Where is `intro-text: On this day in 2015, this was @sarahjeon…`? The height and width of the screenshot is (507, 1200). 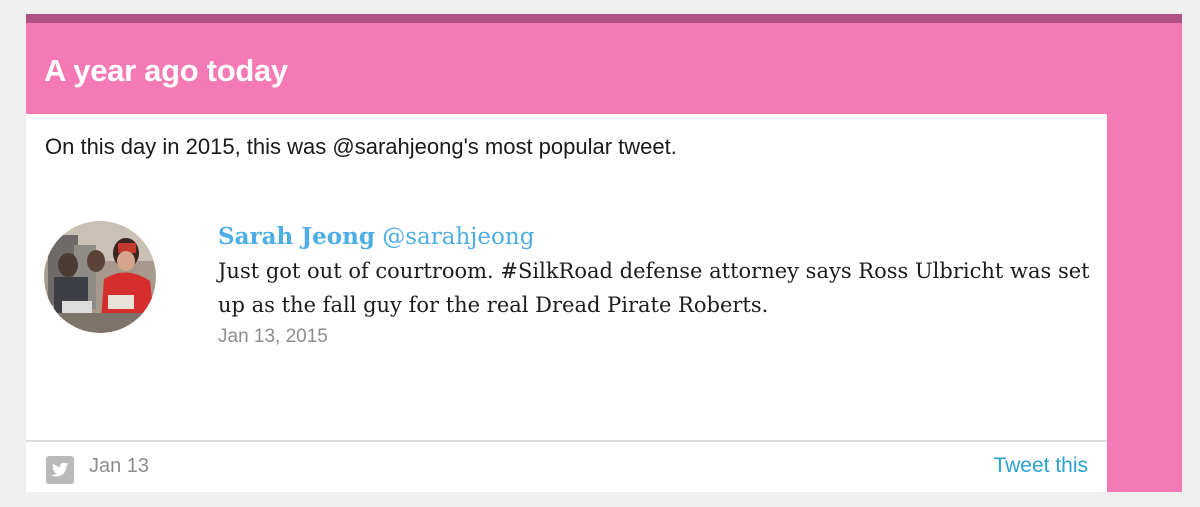 intro-text: On this day in 2015, this was @sarahjeon… is located at coordinates (361, 146).